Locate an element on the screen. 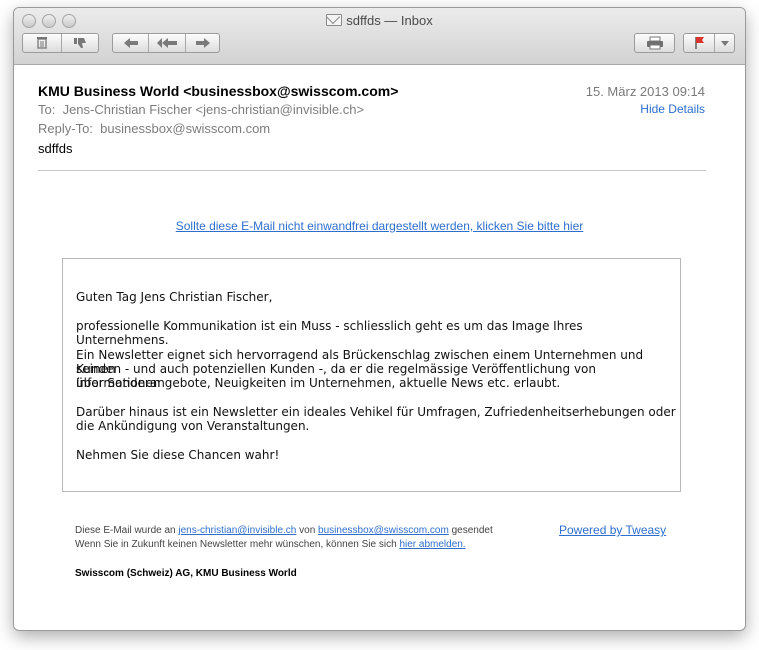 This screenshot has height=650, width=759. reply-to-label: Reply-To: is located at coordinates (65, 128).